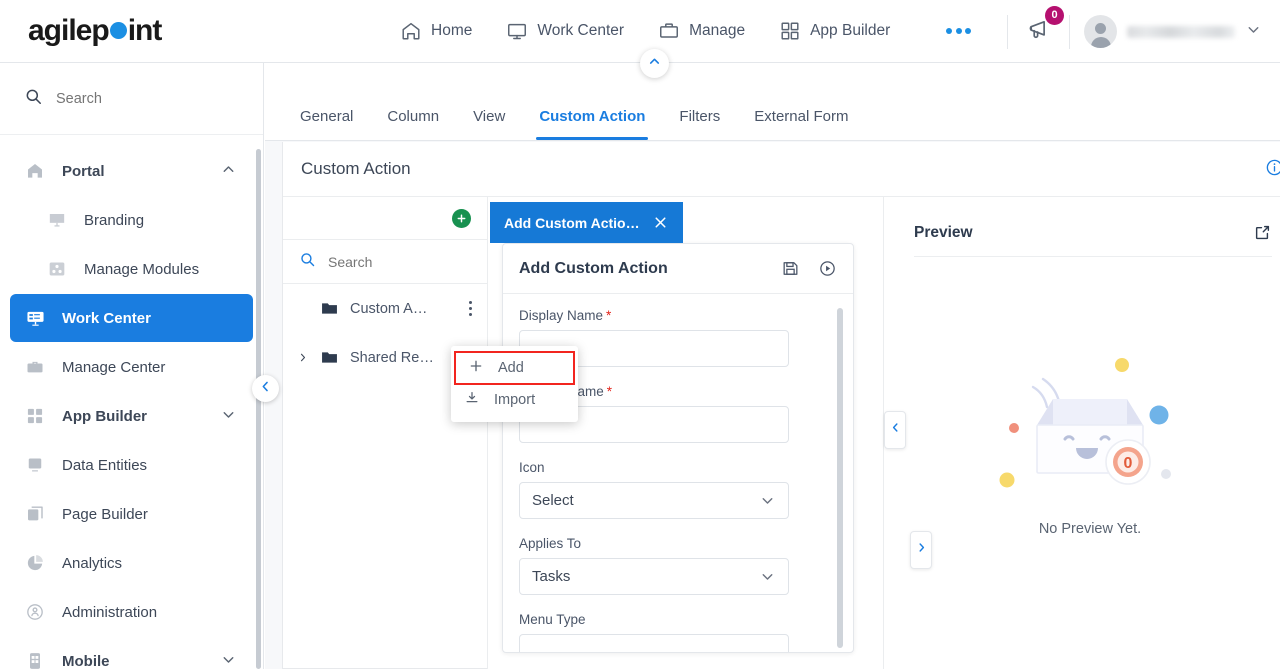 This screenshot has height=669, width=1280. Describe the element at coordinates (35, 563) in the screenshot. I see `pie-chart-icon` at that location.